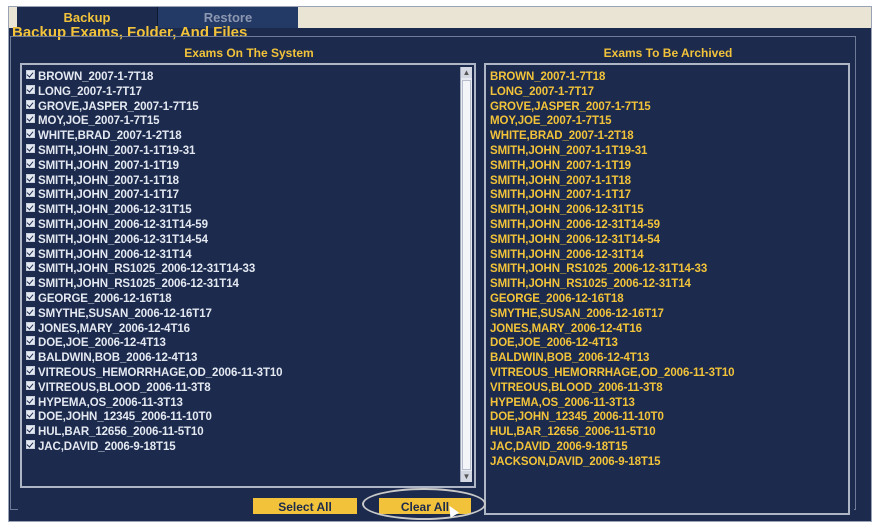 The image size is (875, 525). What do you see at coordinates (668, 53) in the screenshot?
I see `exams-to-archive-header: Exams To Be Archived` at bounding box center [668, 53].